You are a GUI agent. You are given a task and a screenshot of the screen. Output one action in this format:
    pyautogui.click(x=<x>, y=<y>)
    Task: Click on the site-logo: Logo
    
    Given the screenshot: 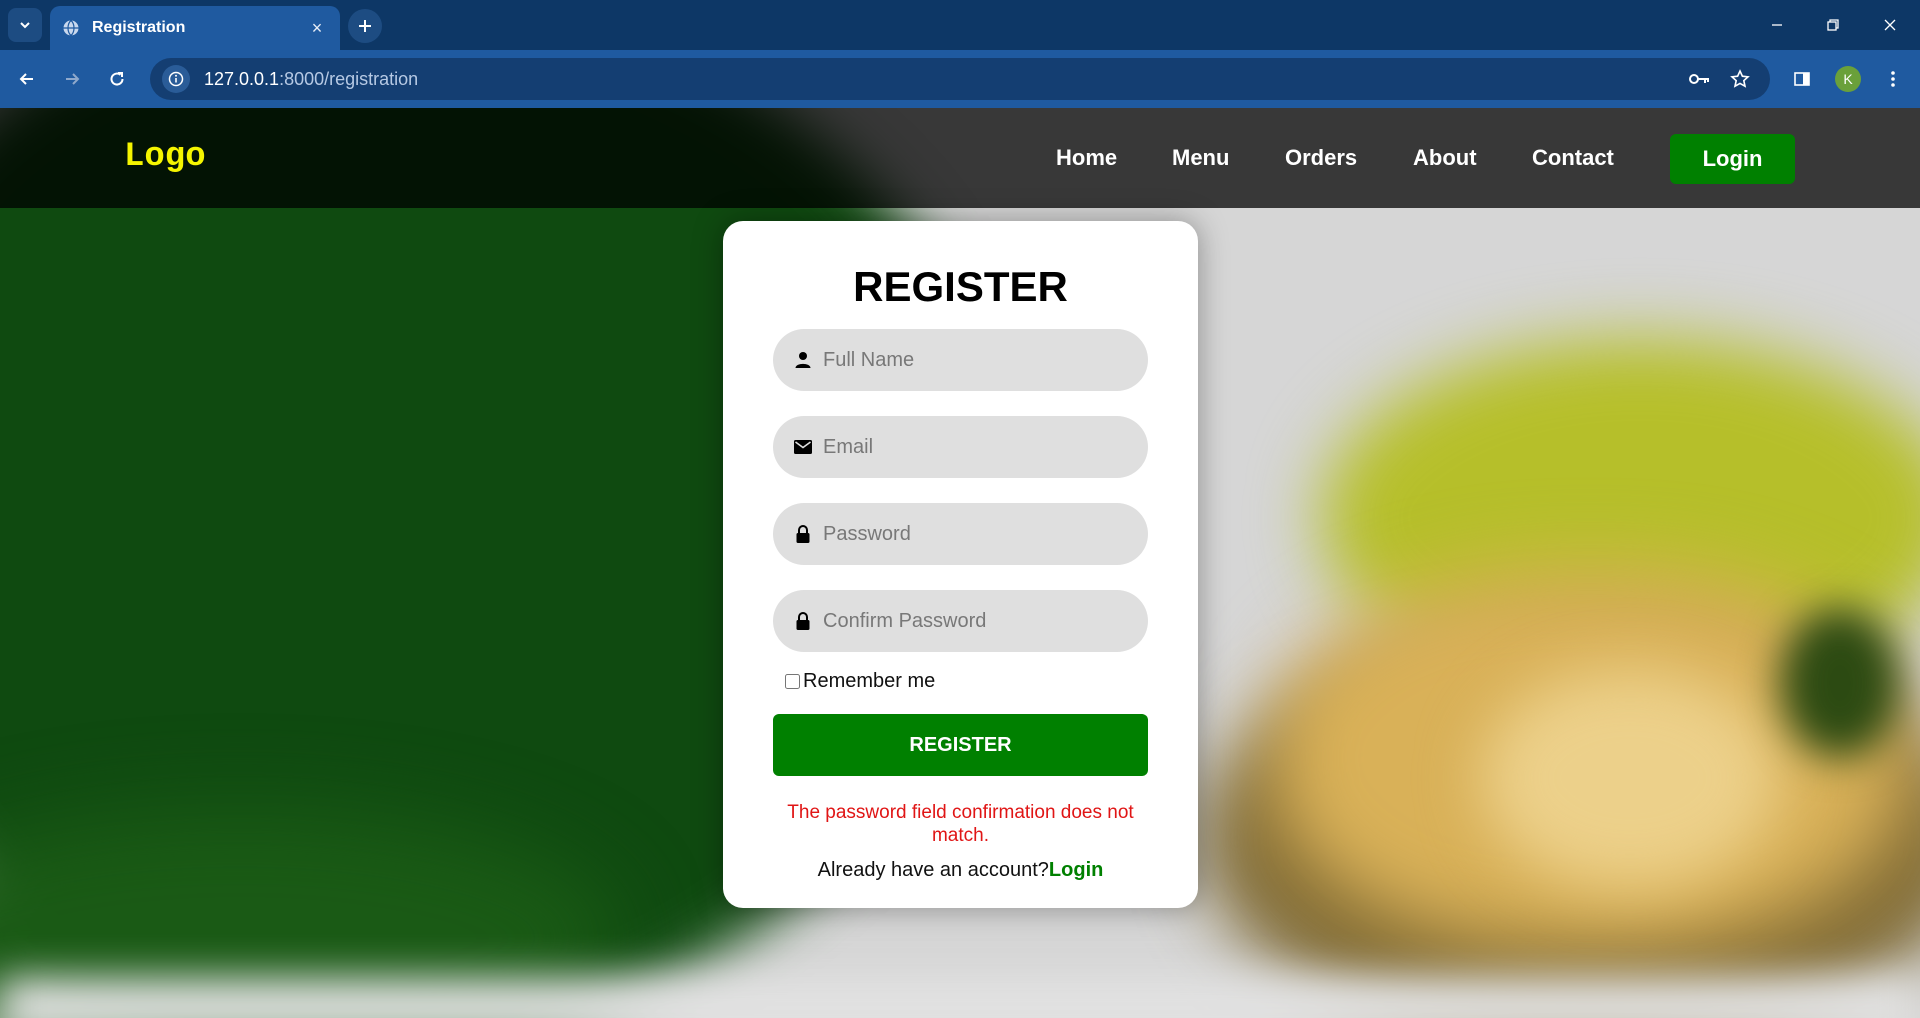 What is the action you would take?
    pyautogui.click(x=165, y=157)
    